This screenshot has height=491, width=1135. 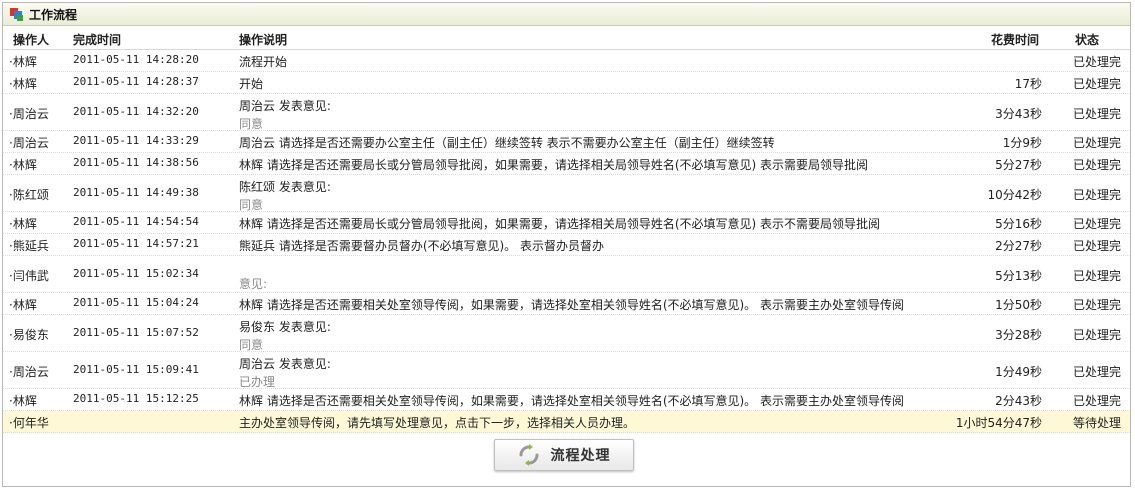 What do you see at coordinates (1018, 275) in the screenshot?
I see `row-cost: 5分13秒` at bounding box center [1018, 275].